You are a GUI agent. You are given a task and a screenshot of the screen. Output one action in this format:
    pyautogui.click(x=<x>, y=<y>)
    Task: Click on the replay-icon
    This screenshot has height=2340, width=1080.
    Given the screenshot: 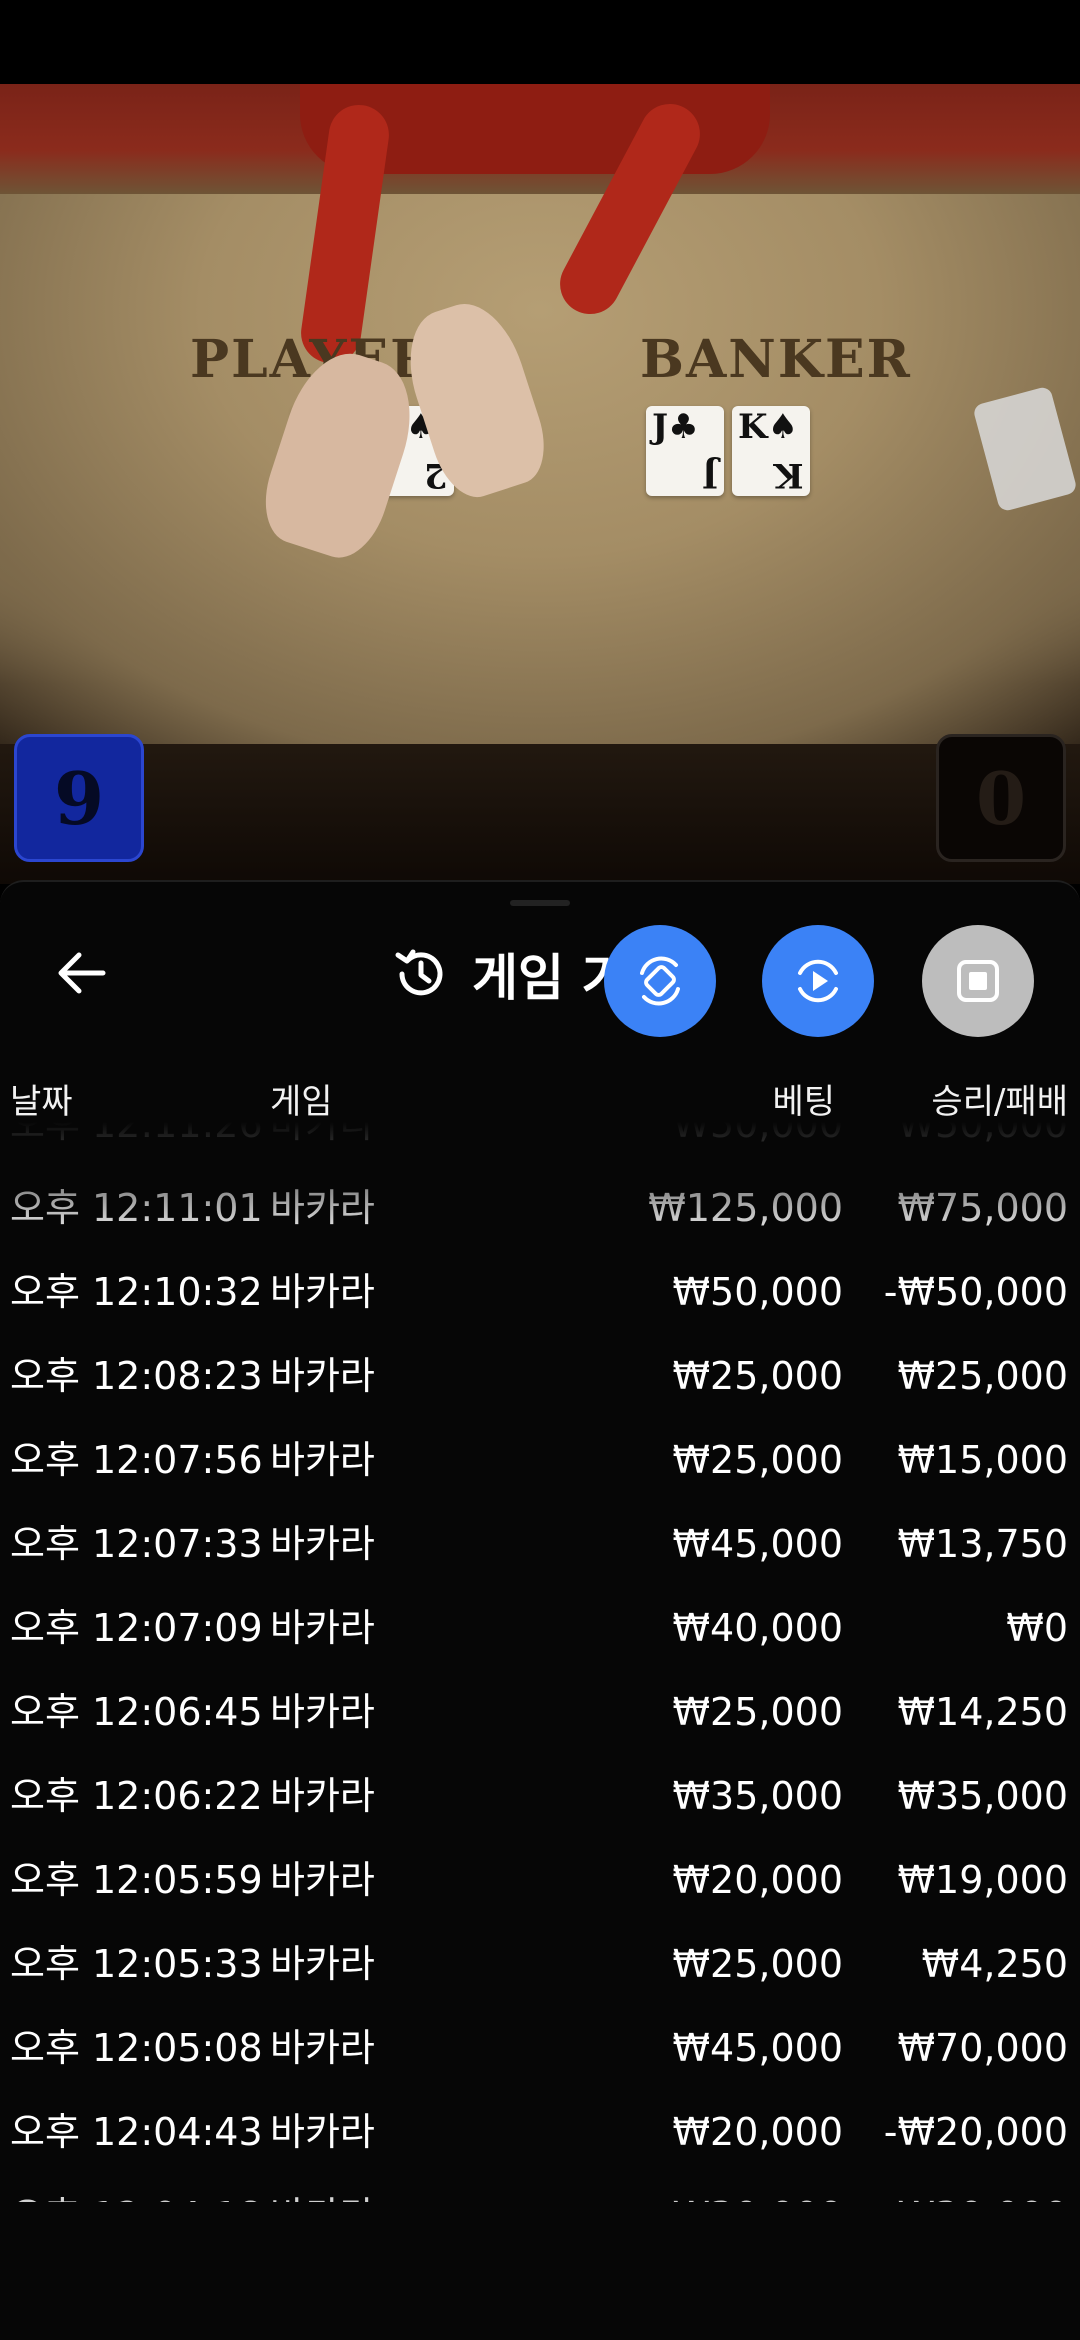 What is the action you would take?
    pyautogui.click(x=818, y=981)
    